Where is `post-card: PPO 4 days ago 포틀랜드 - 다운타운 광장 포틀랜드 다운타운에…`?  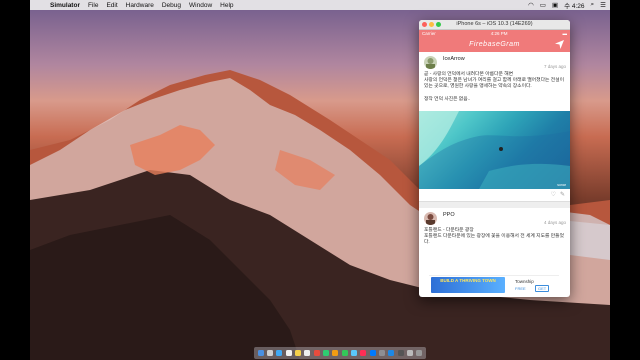
post-card: PPO 4 days ago 포틀랜드 - 다운타운 광장 포틀랜드 다운타운에… is located at coordinates (494, 227).